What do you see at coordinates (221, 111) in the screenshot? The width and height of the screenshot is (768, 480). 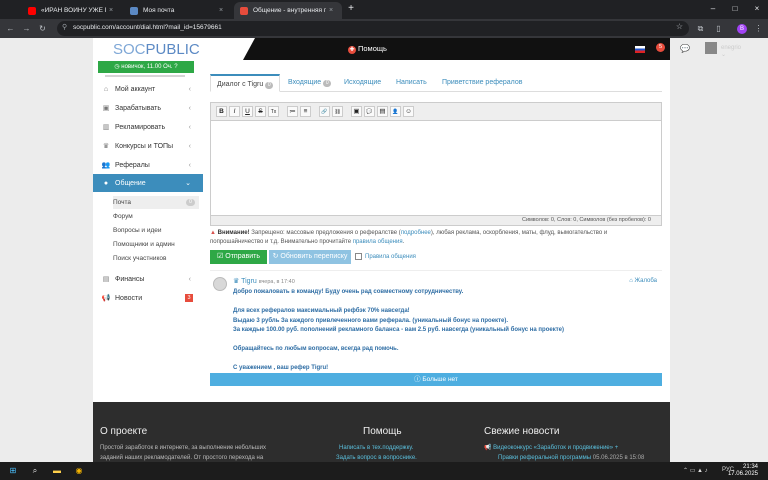 I see `bold-button: B` at bounding box center [221, 111].